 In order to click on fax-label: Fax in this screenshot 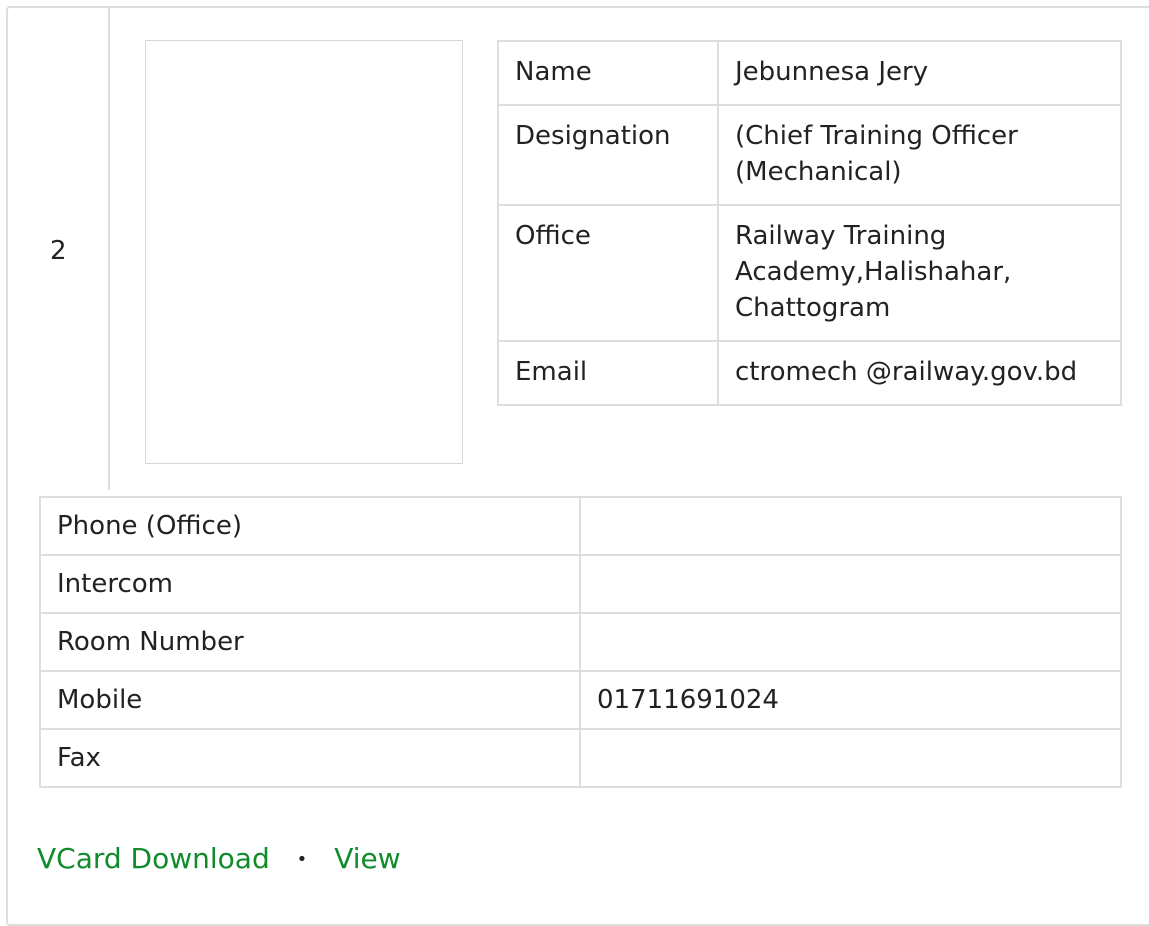, I will do `click(310, 758)`.